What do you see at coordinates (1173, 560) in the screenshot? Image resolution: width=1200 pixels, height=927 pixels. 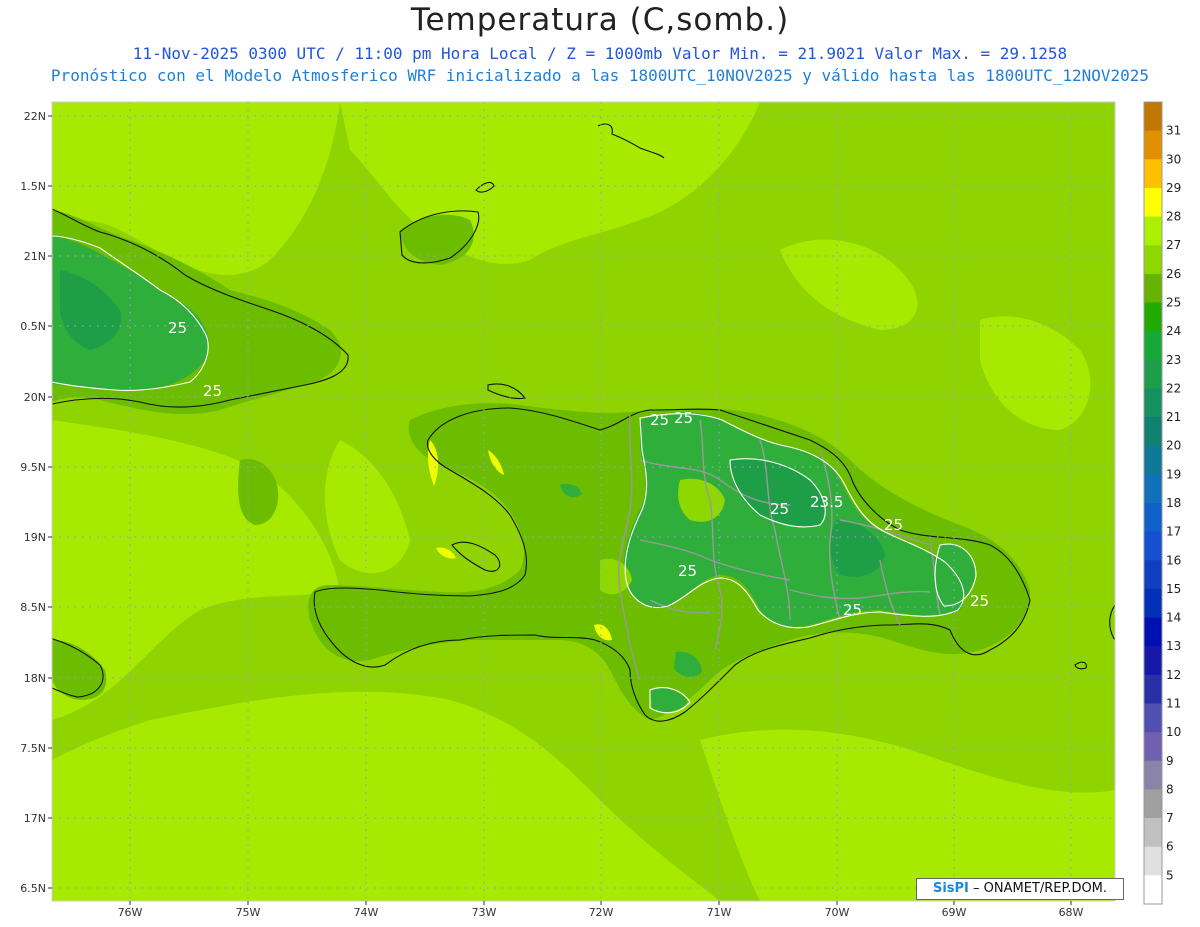 I see `colorbar-label: 16` at bounding box center [1173, 560].